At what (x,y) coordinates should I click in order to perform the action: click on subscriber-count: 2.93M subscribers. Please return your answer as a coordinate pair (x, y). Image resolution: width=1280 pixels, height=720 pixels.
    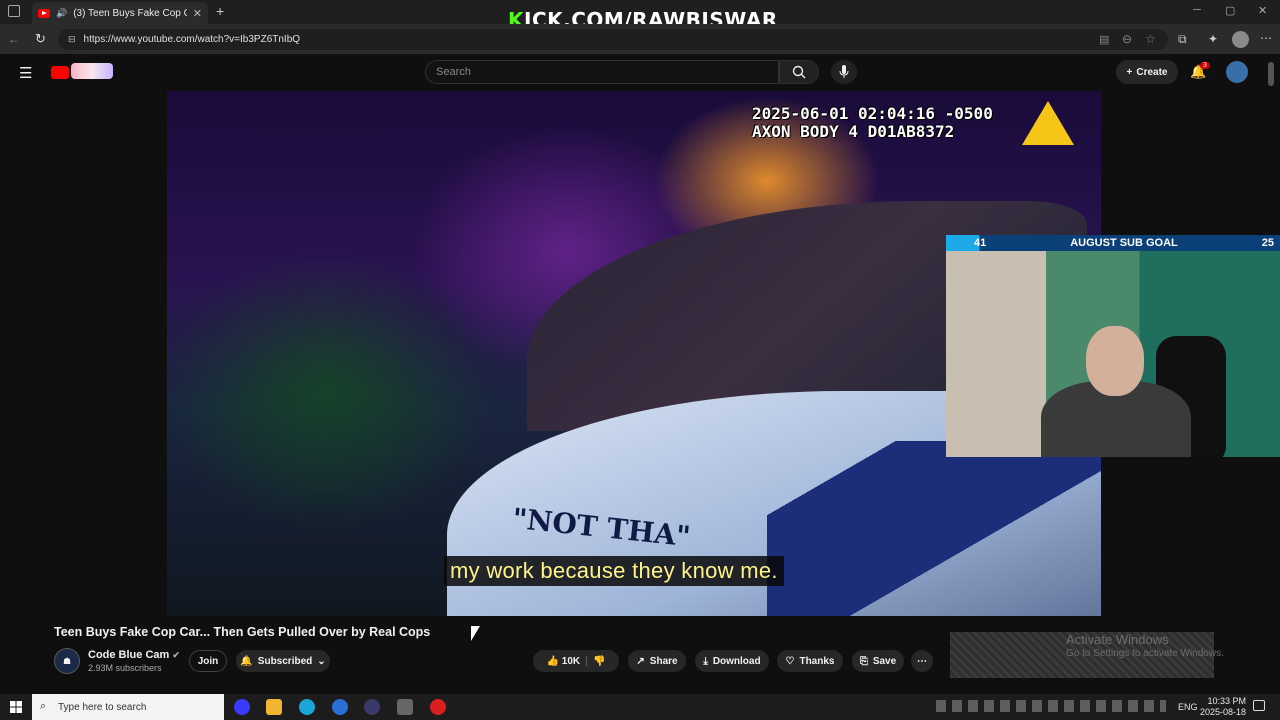
    Looking at the image, I should click on (125, 668).